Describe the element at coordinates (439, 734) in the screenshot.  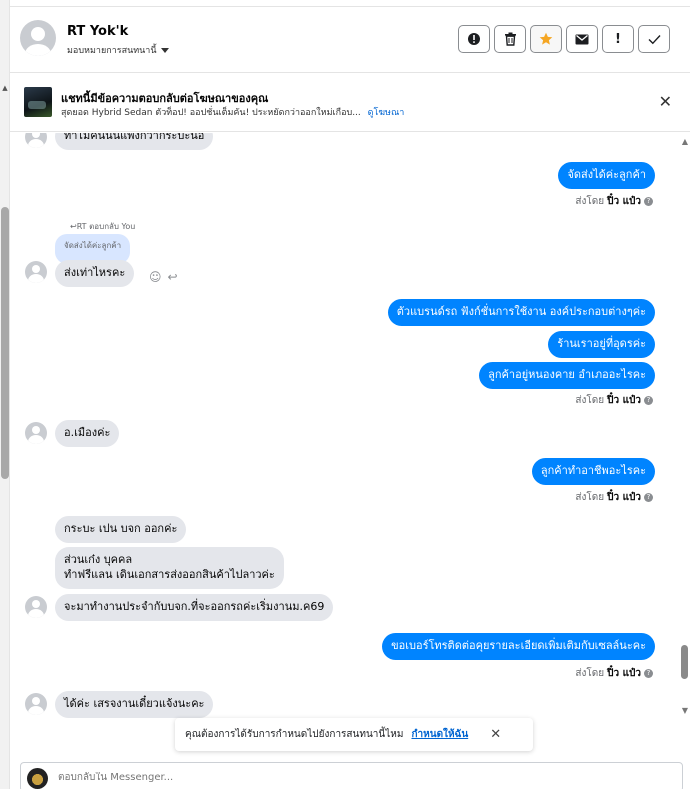
I see `assign-to-me-link: กำหนดให้ฉัน` at that location.